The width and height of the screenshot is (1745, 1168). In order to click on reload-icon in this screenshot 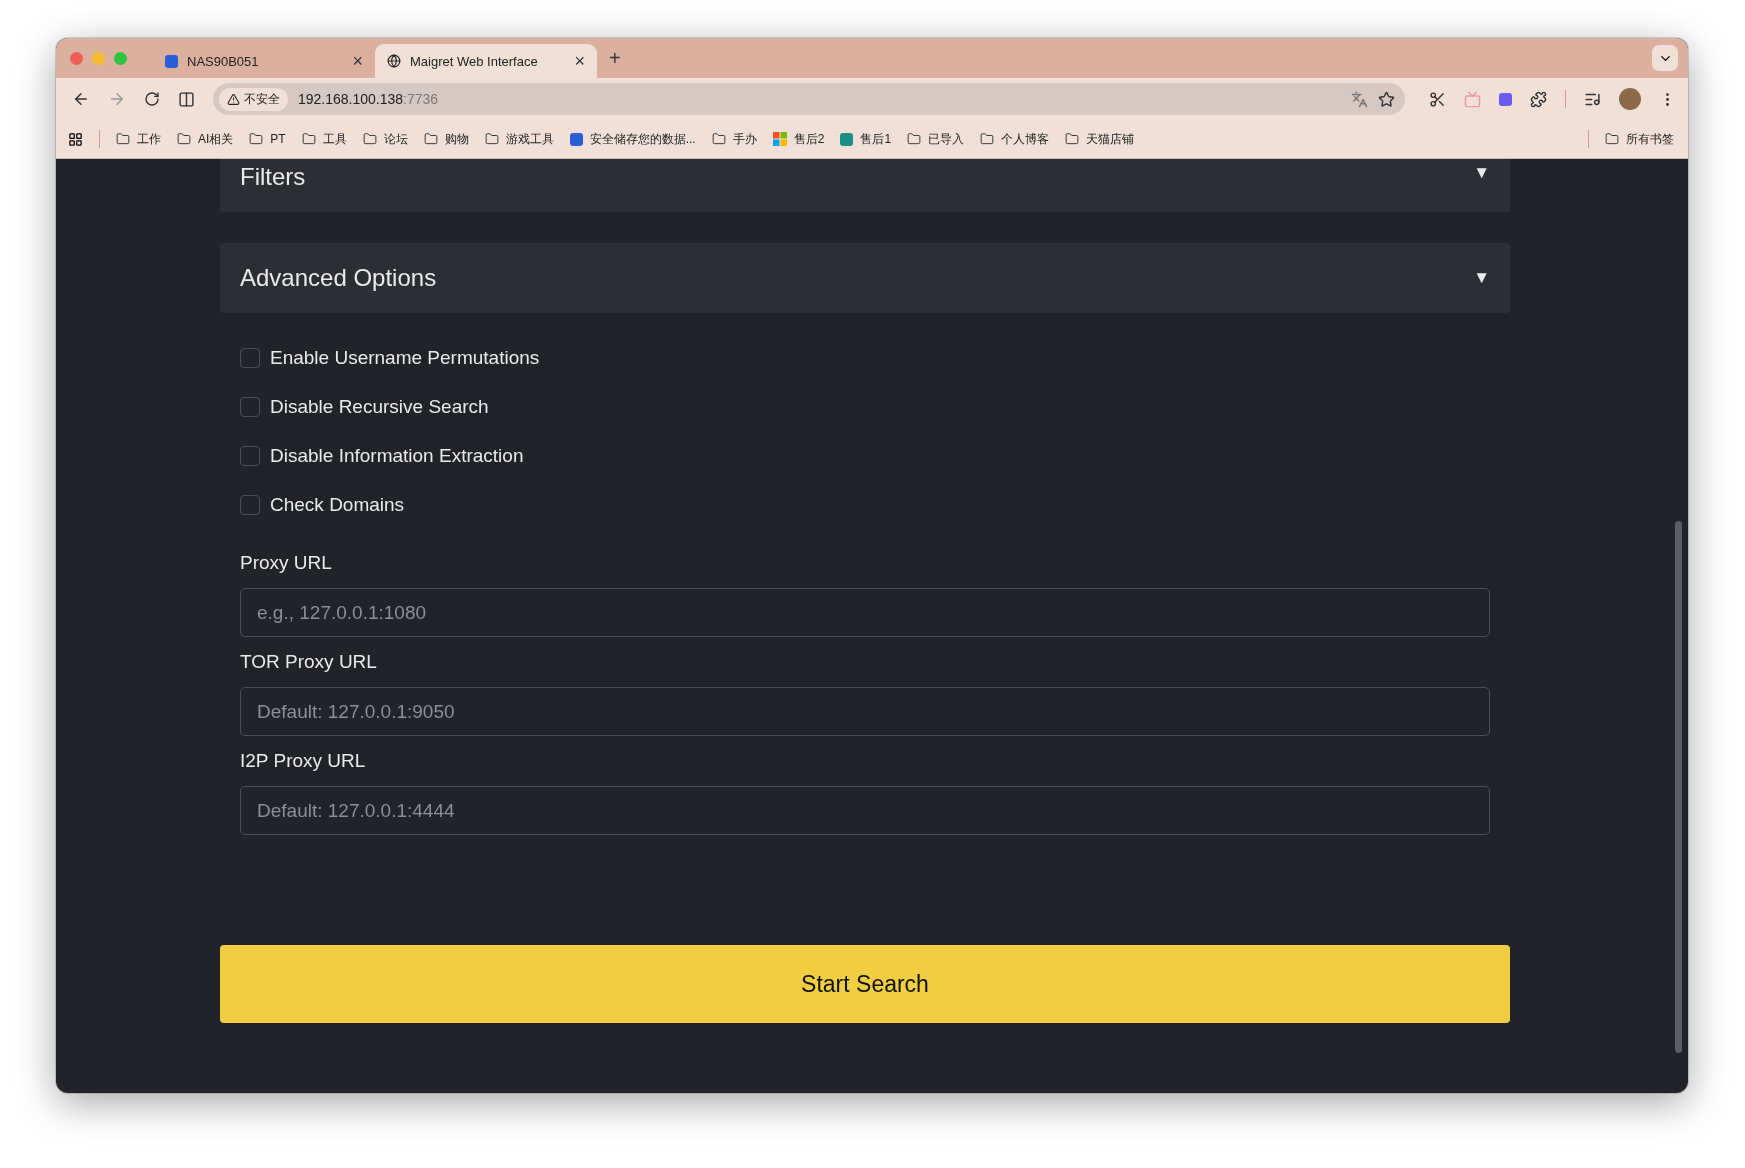, I will do `click(152, 99)`.